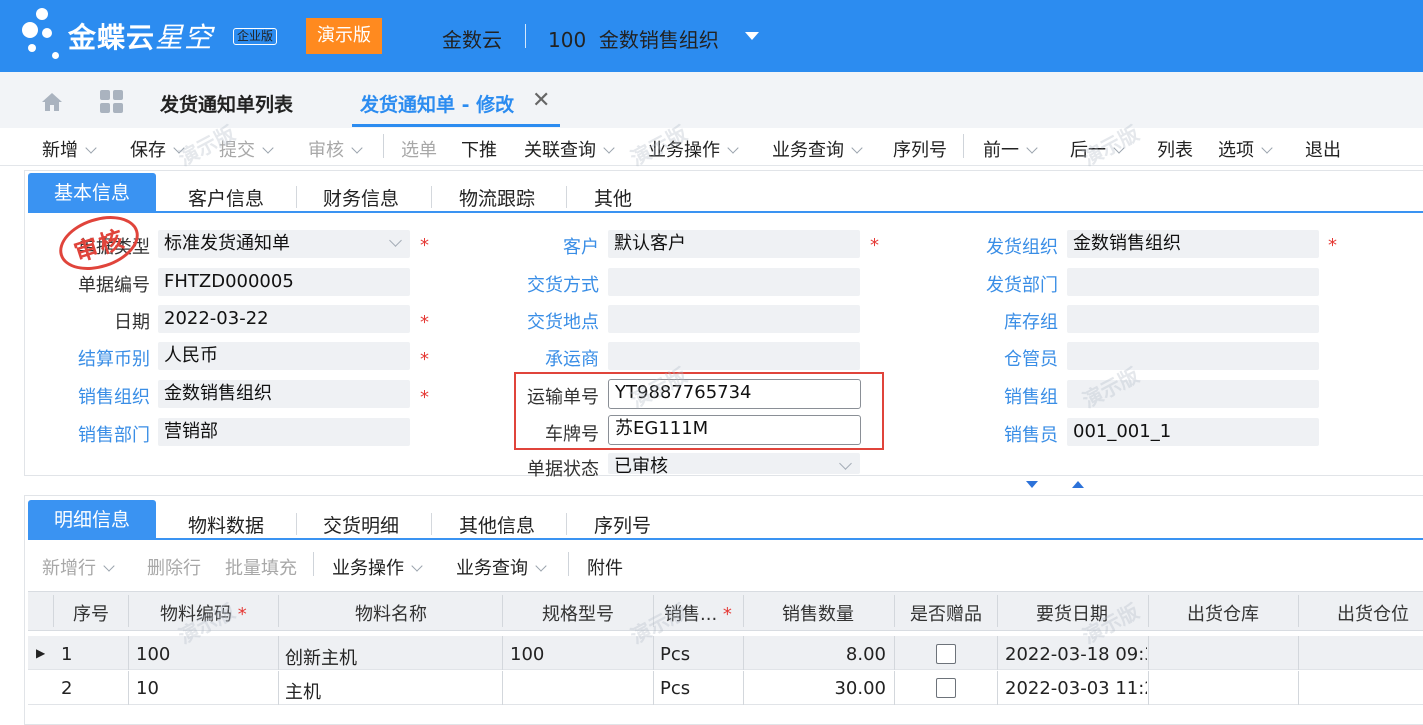 This screenshot has width=1423, height=725. What do you see at coordinates (52, 102) in the screenshot?
I see `home-icon` at bounding box center [52, 102].